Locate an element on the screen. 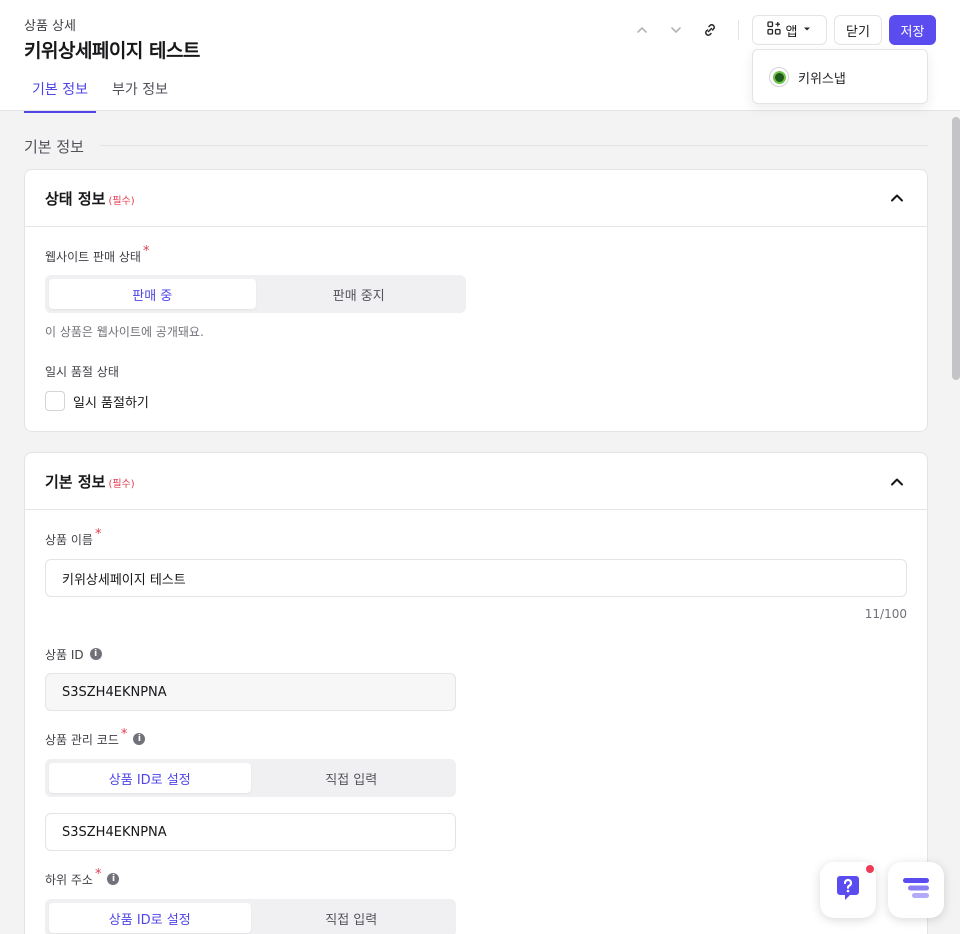 The image size is (960, 934). chevron-down-icon is located at coordinates (676, 30).